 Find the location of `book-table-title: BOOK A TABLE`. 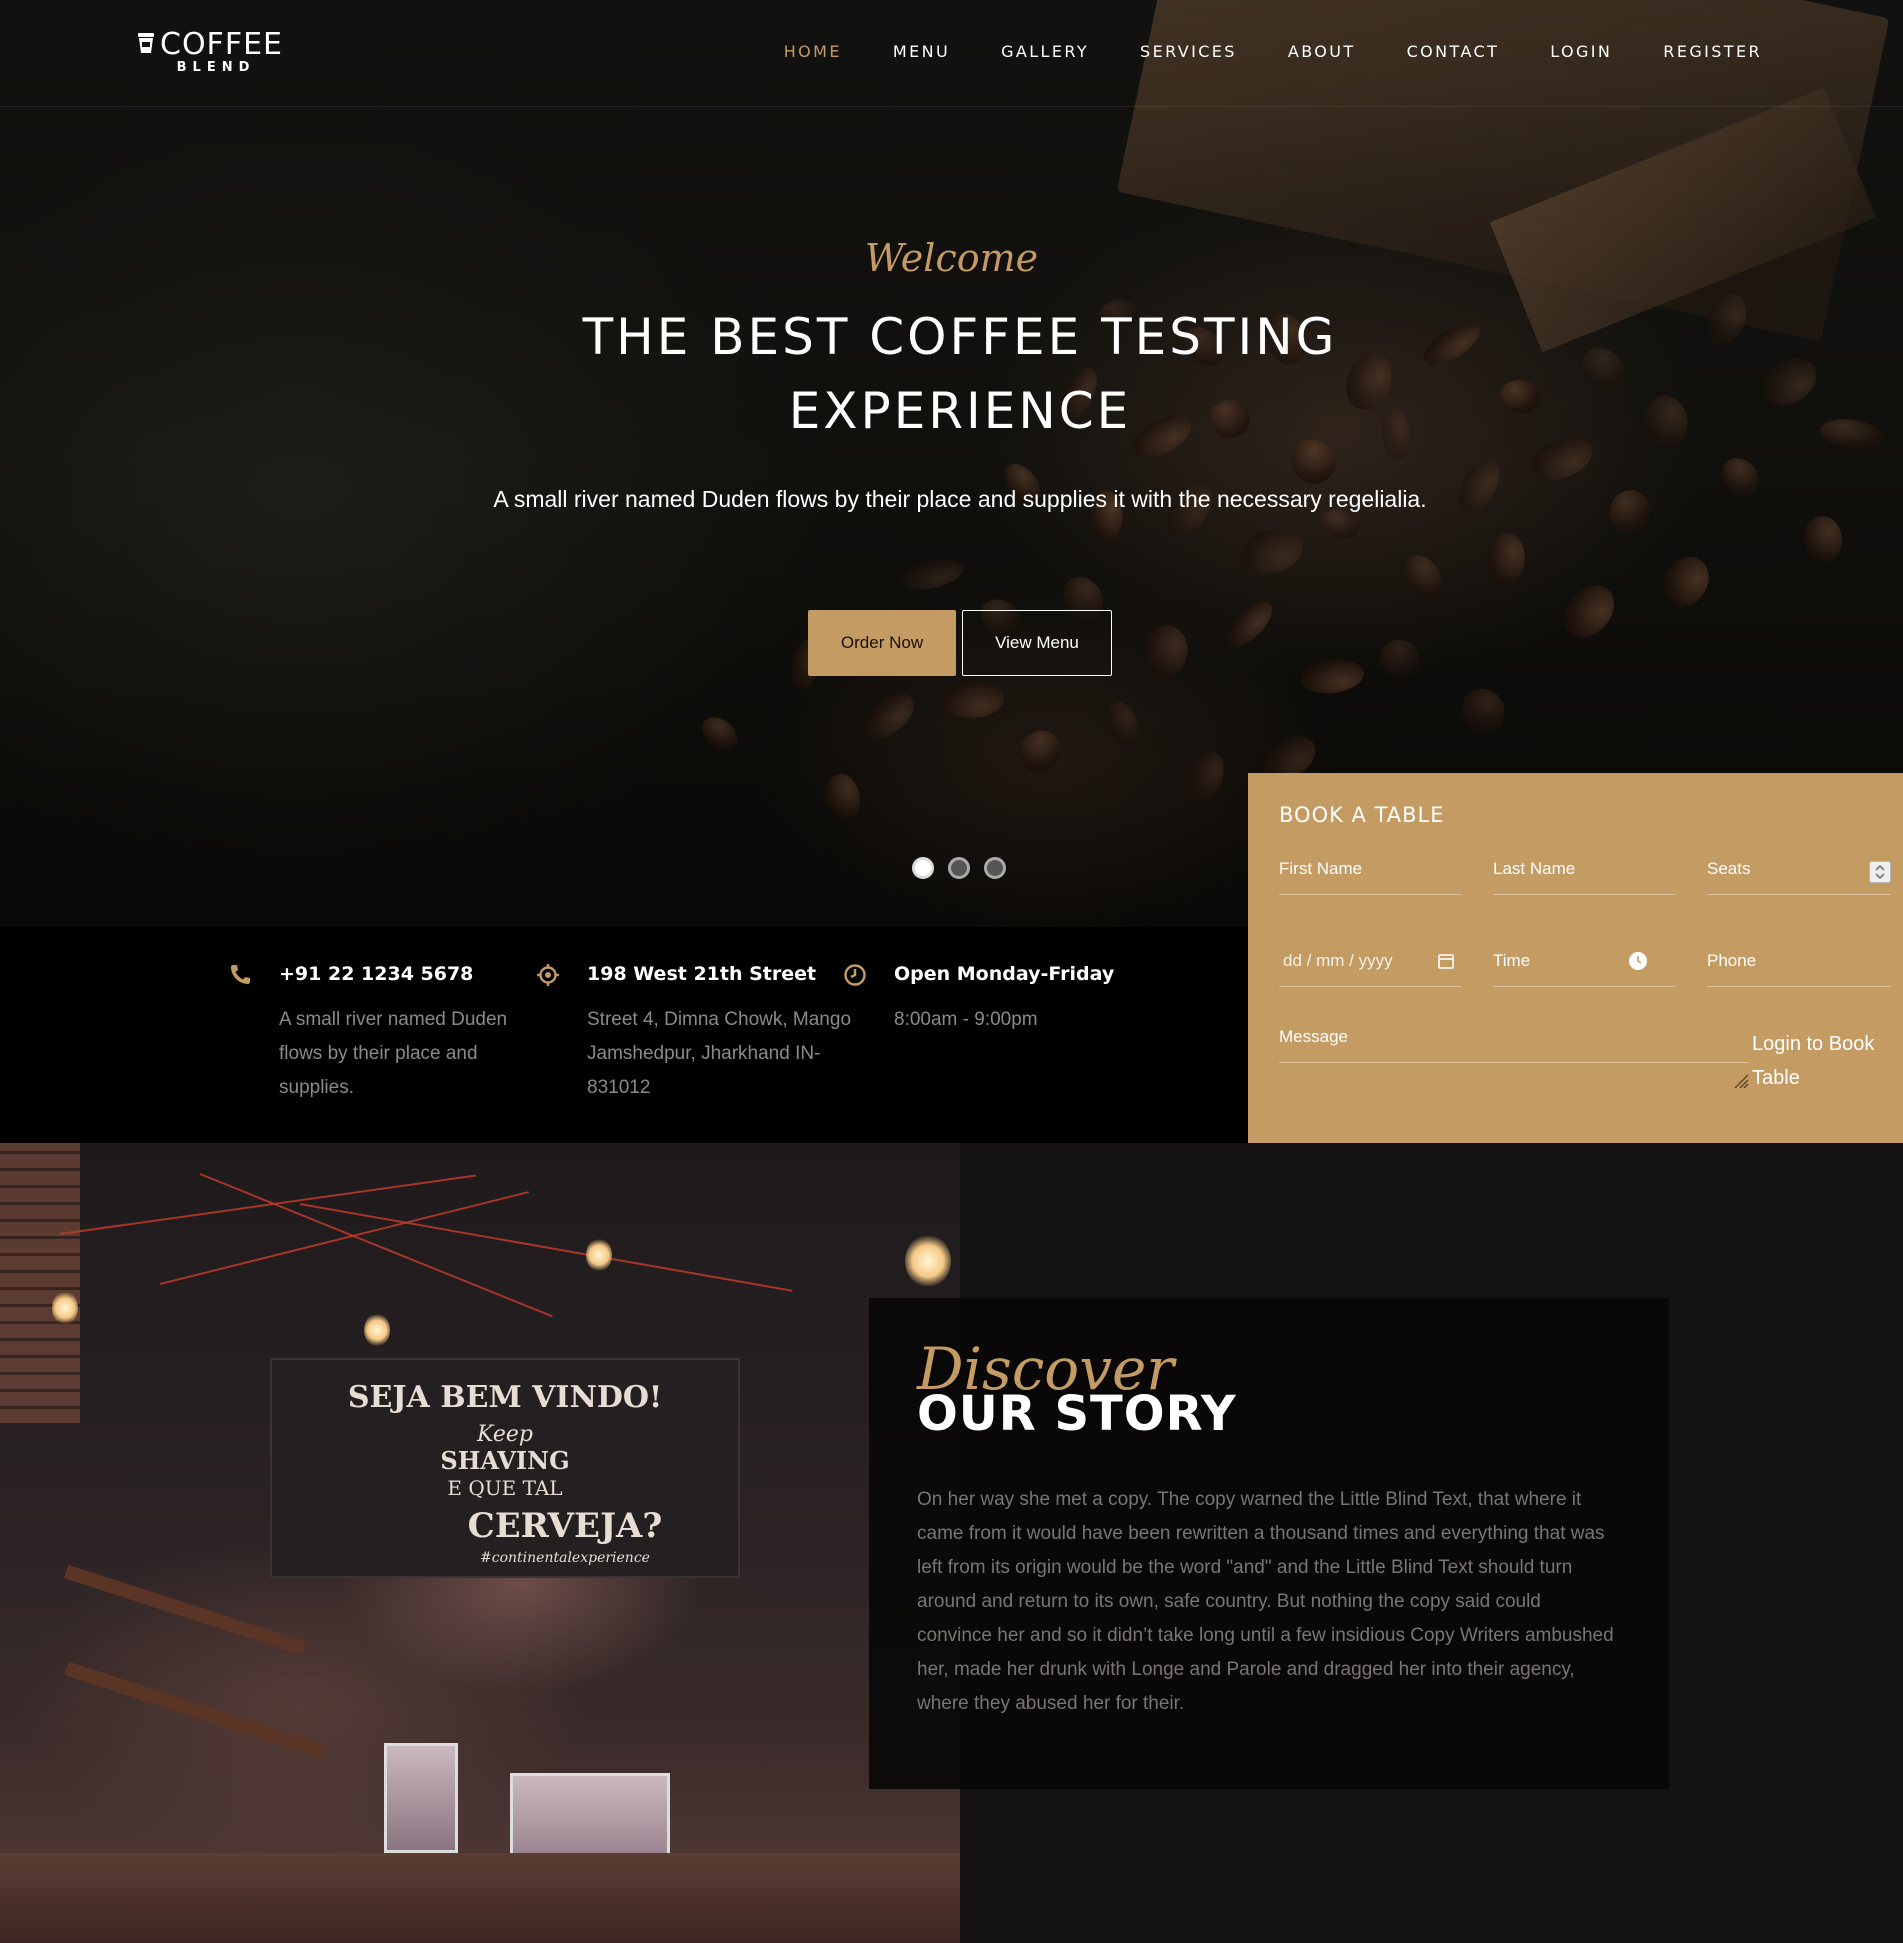

book-table-title: BOOK A TABLE is located at coordinates (1362, 815).